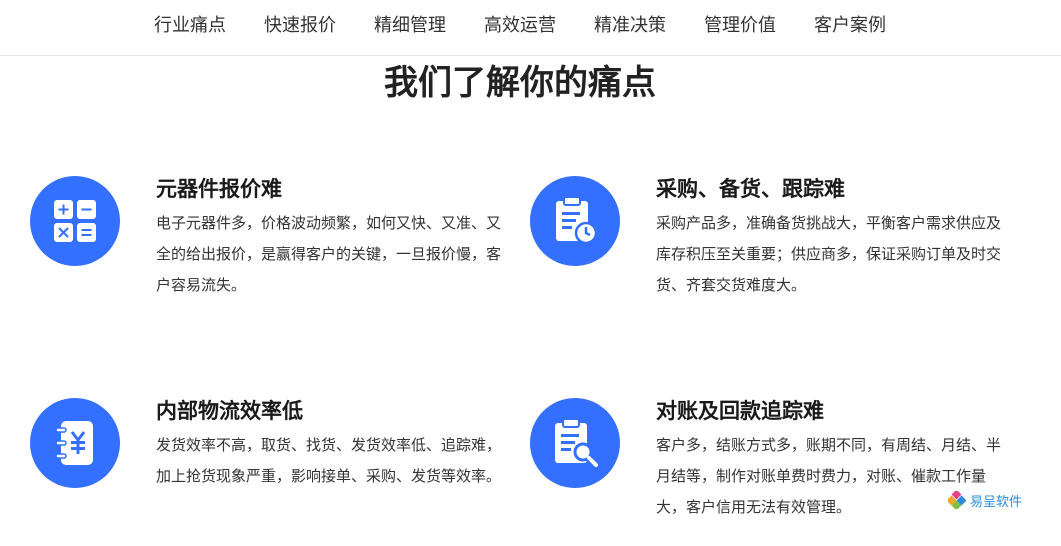 The image size is (1061, 546). I want to click on nav-item-precise-decision: 精准决策, so click(630, 26).